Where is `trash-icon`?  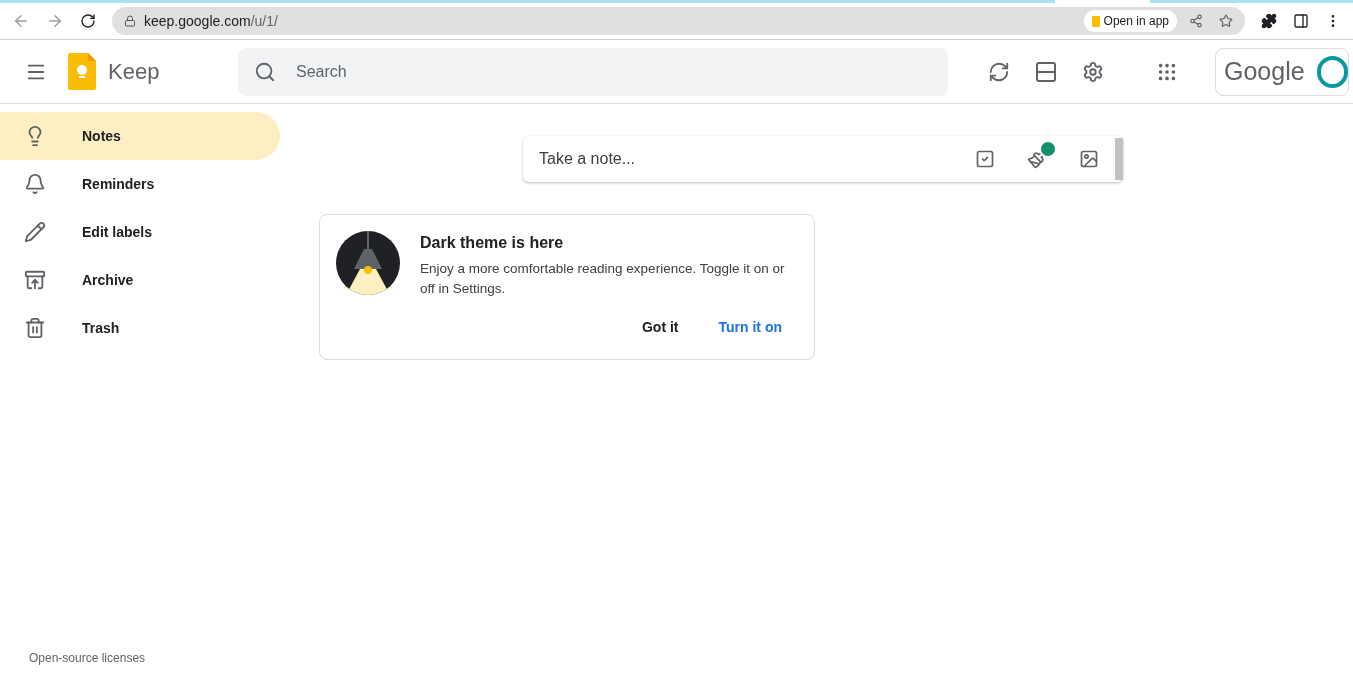
trash-icon is located at coordinates (35, 328).